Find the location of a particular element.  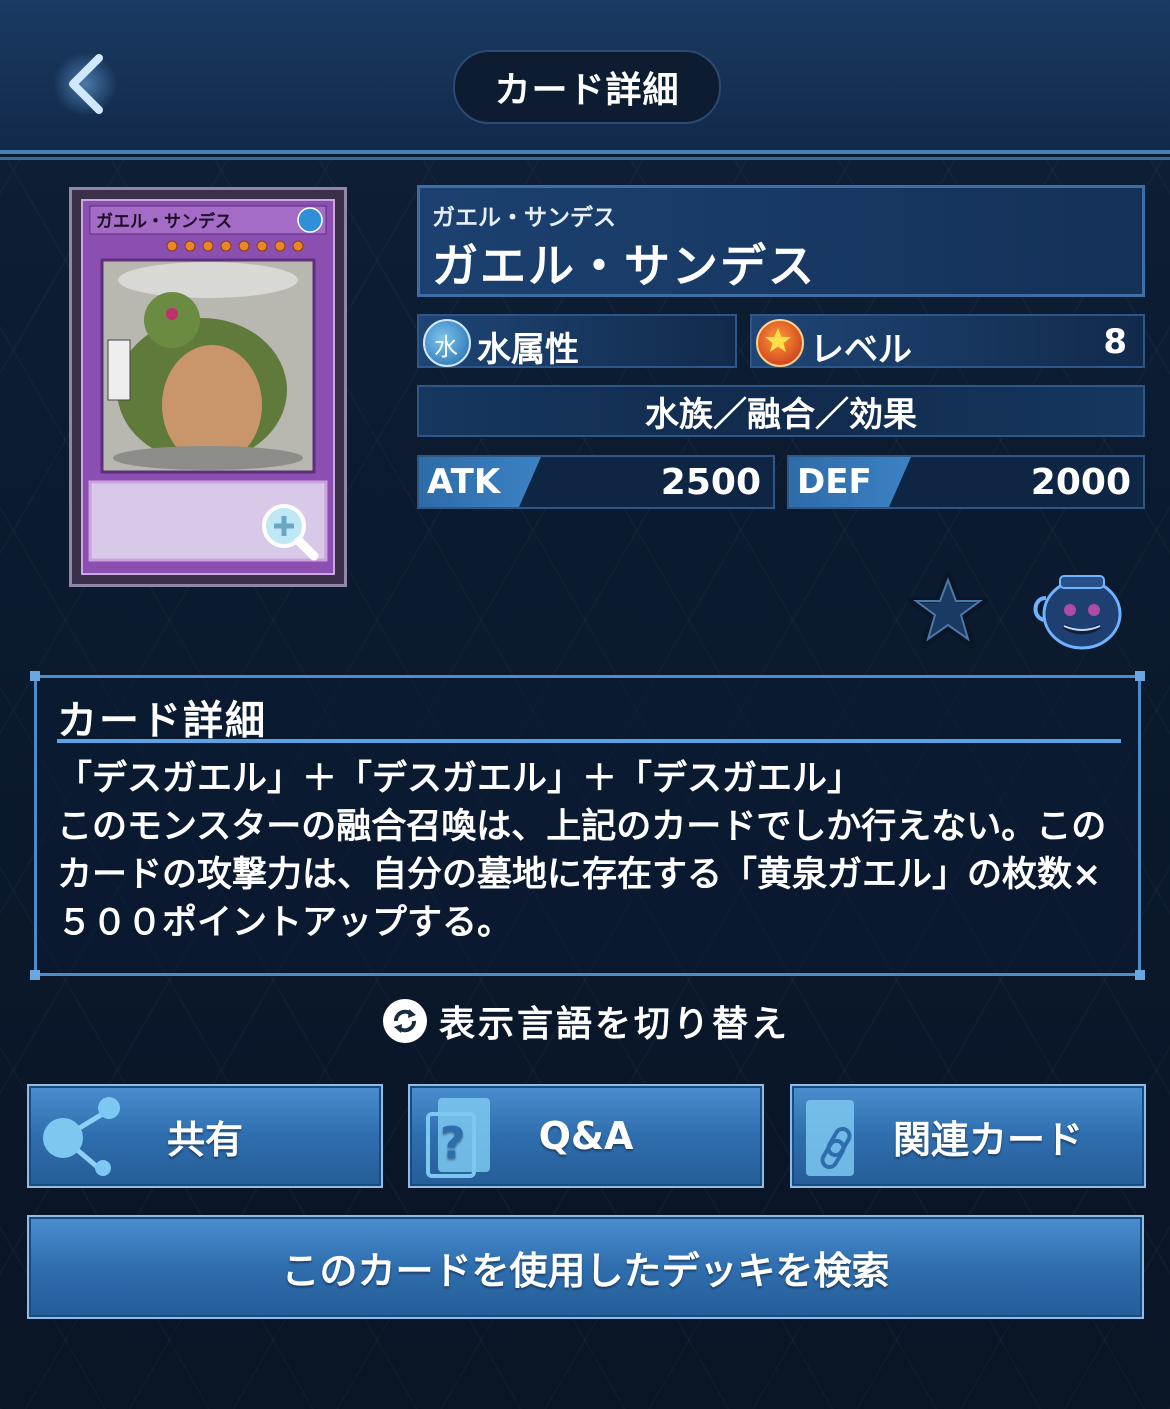

magnifier-plus-icon is located at coordinates (290, 531).